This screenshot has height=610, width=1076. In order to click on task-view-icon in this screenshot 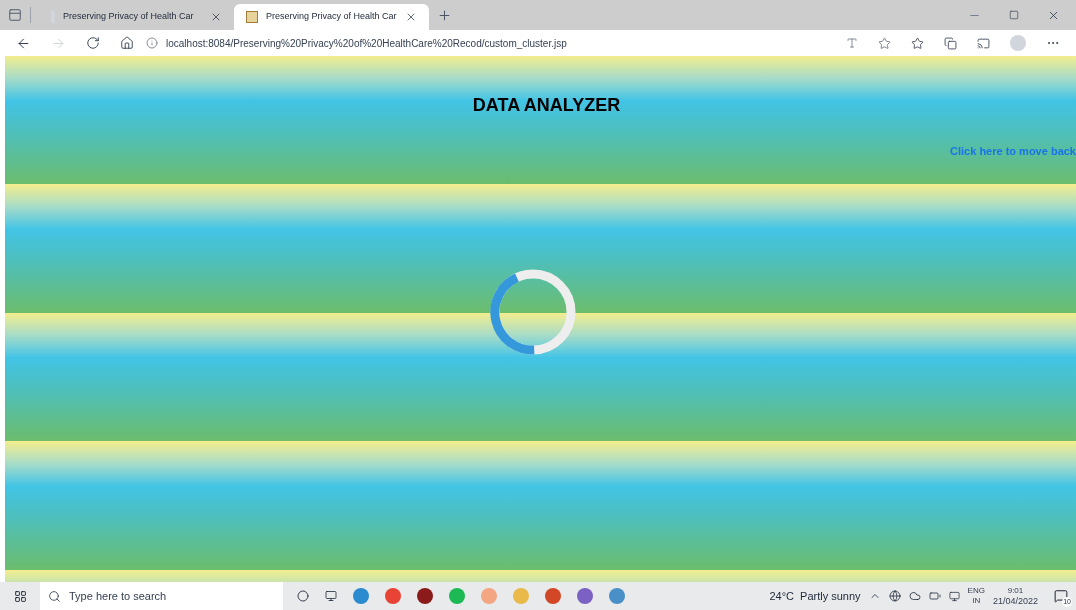, I will do `click(331, 596)`.